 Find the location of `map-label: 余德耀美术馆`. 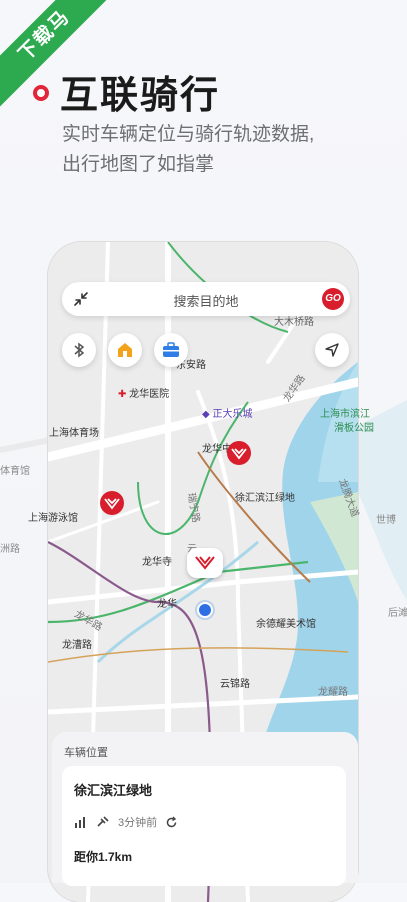

map-label: 余德耀美术馆 is located at coordinates (286, 624).